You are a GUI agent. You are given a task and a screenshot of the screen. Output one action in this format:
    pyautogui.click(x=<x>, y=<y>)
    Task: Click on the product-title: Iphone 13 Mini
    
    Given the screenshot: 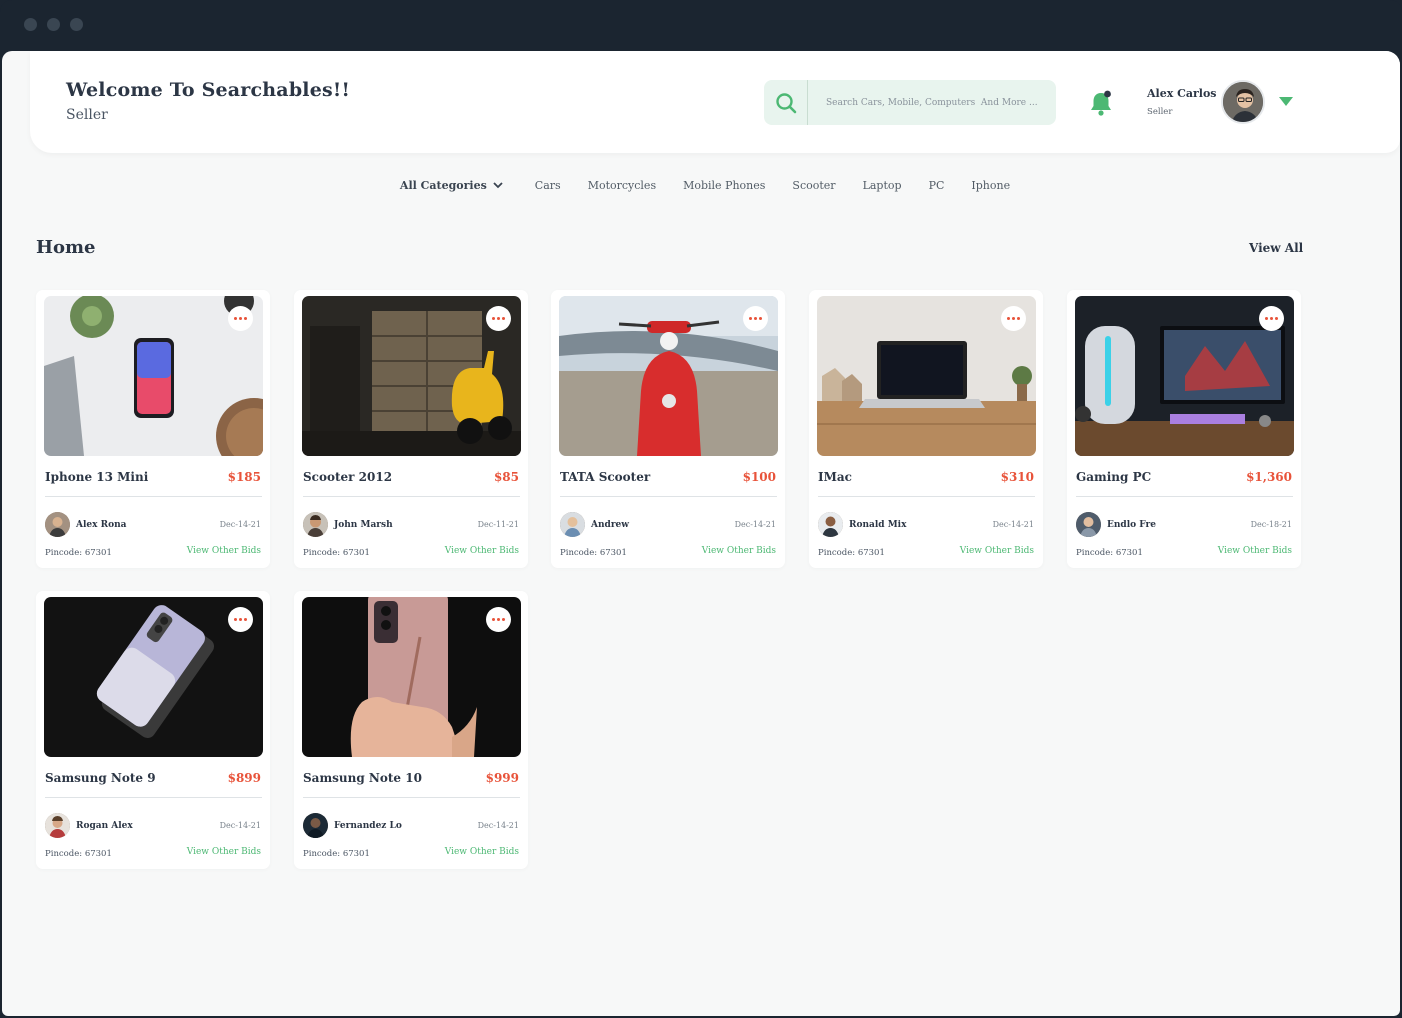 What is the action you would take?
    pyautogui.click(x=97, y=477)
    